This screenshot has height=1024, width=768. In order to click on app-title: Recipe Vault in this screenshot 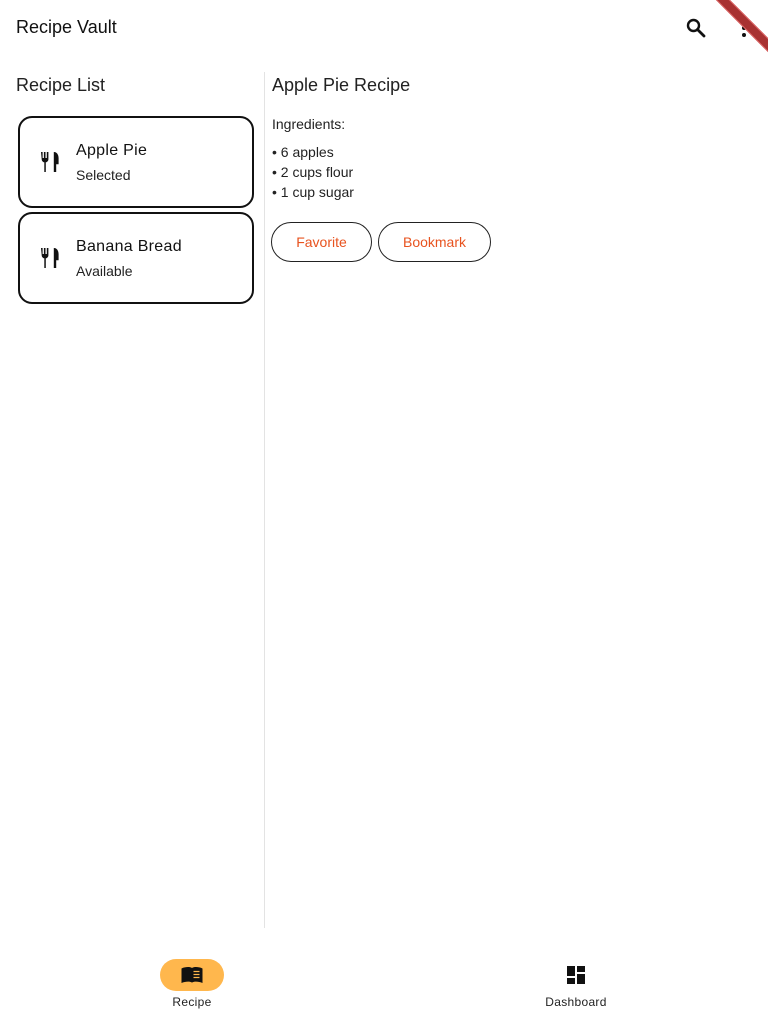, I will do `click(66, 27)`.